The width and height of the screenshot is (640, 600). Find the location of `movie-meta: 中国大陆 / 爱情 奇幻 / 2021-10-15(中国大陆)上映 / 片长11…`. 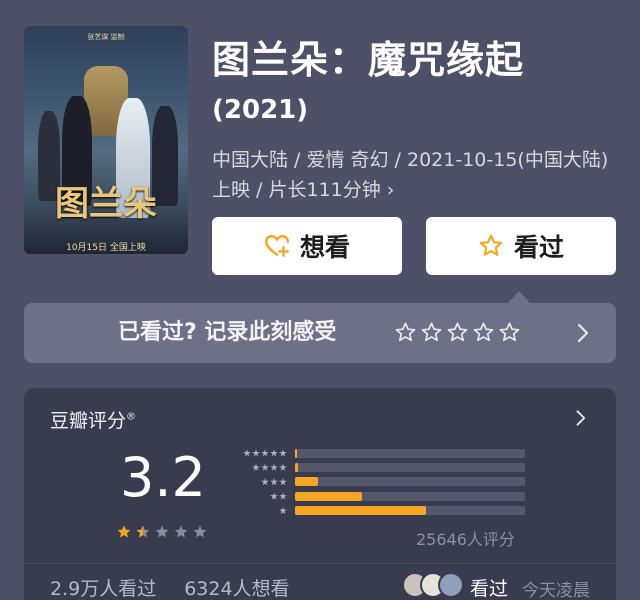

movie-meta: 中国大陆 / 爱情 奇幻 / 2021-10-15(中国大陆)上映 / 片长11… is located at coordinates (417, 175).